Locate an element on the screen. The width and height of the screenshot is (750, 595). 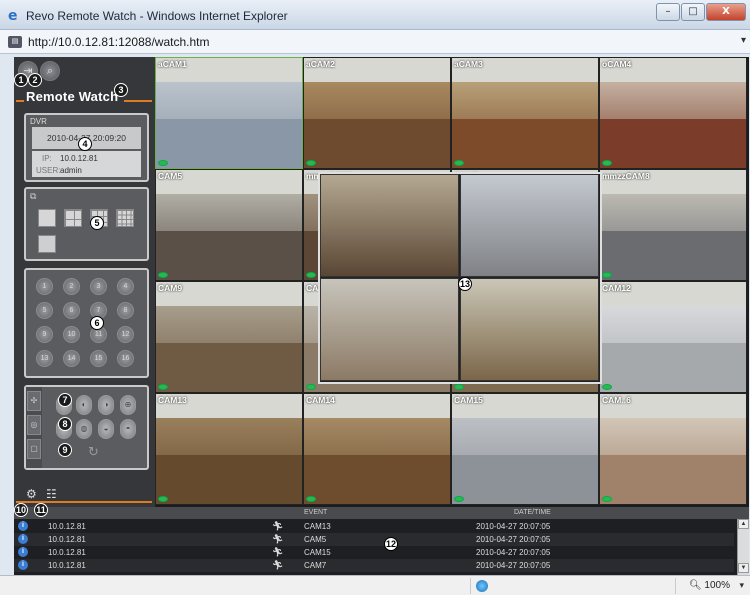
camera-tile: CAM14 is located at coordinates (377, 449).